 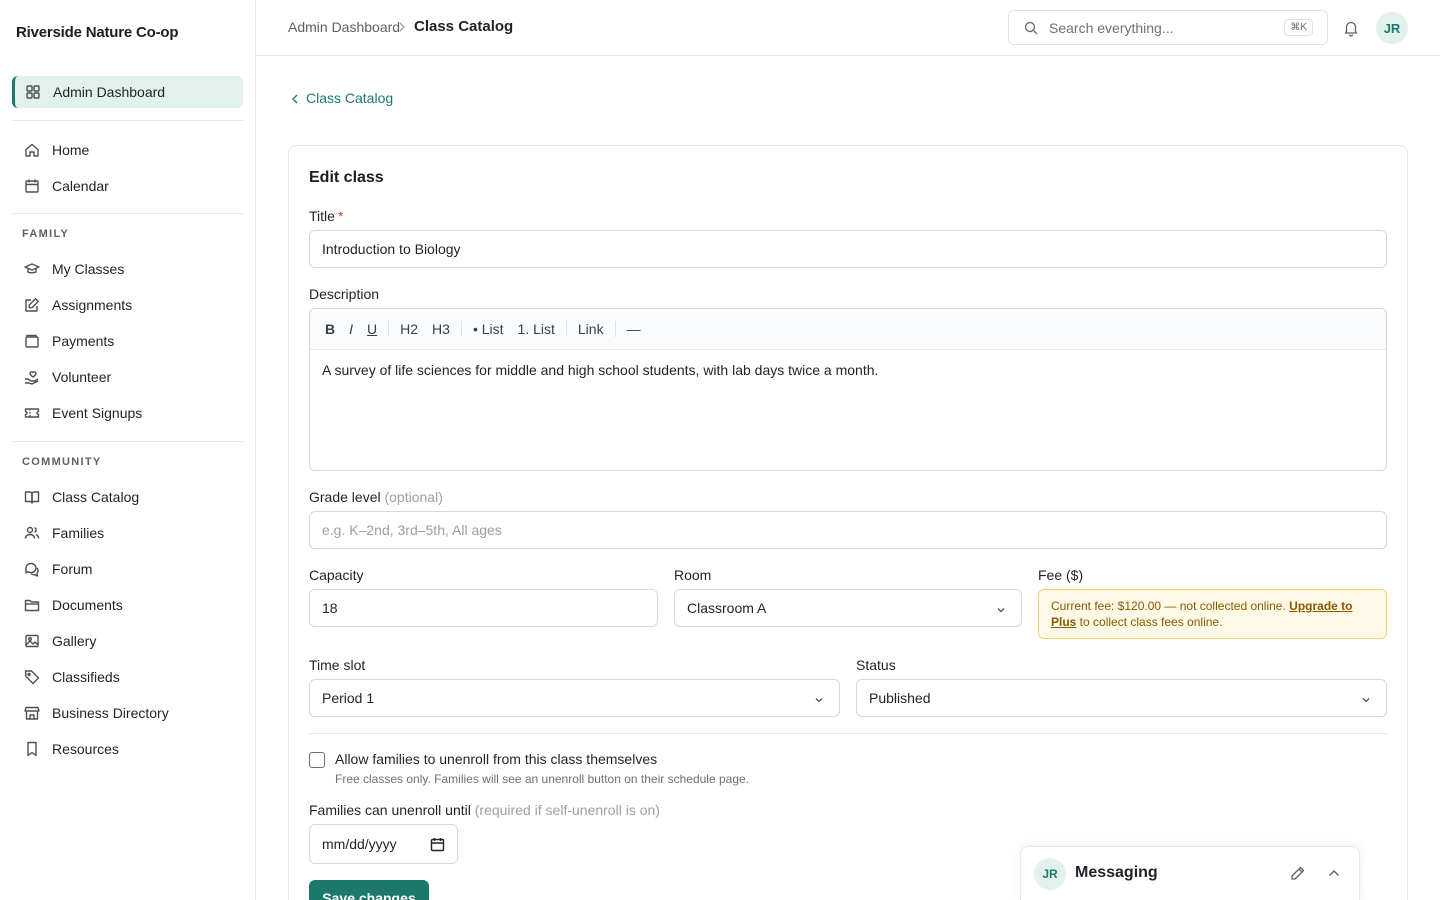 I want to click on sidebar-item-label: Class Catalog, so click(x=96, y=497).